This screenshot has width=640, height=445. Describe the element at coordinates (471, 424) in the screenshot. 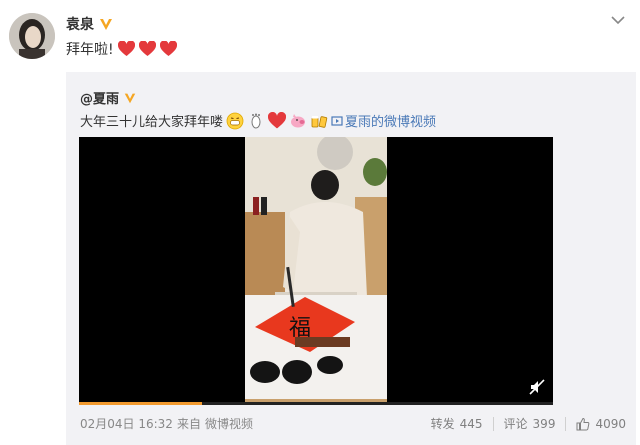

I see `repost-count: 445` at that location.